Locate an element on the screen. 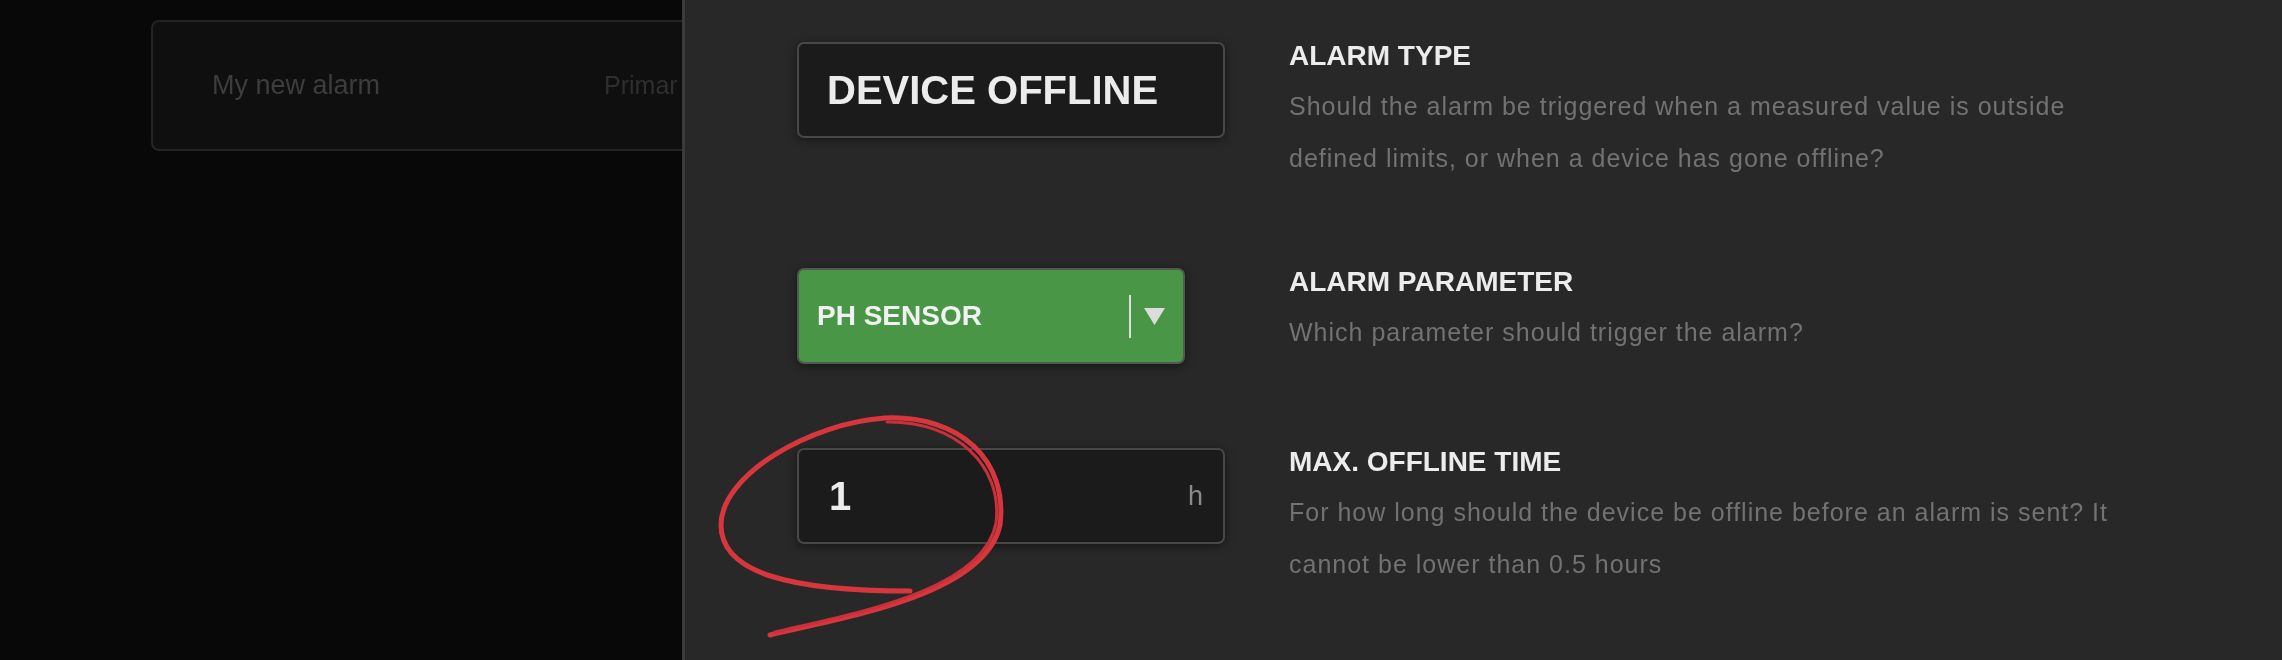  unit-label: h is located at coordinates (1195, 496).